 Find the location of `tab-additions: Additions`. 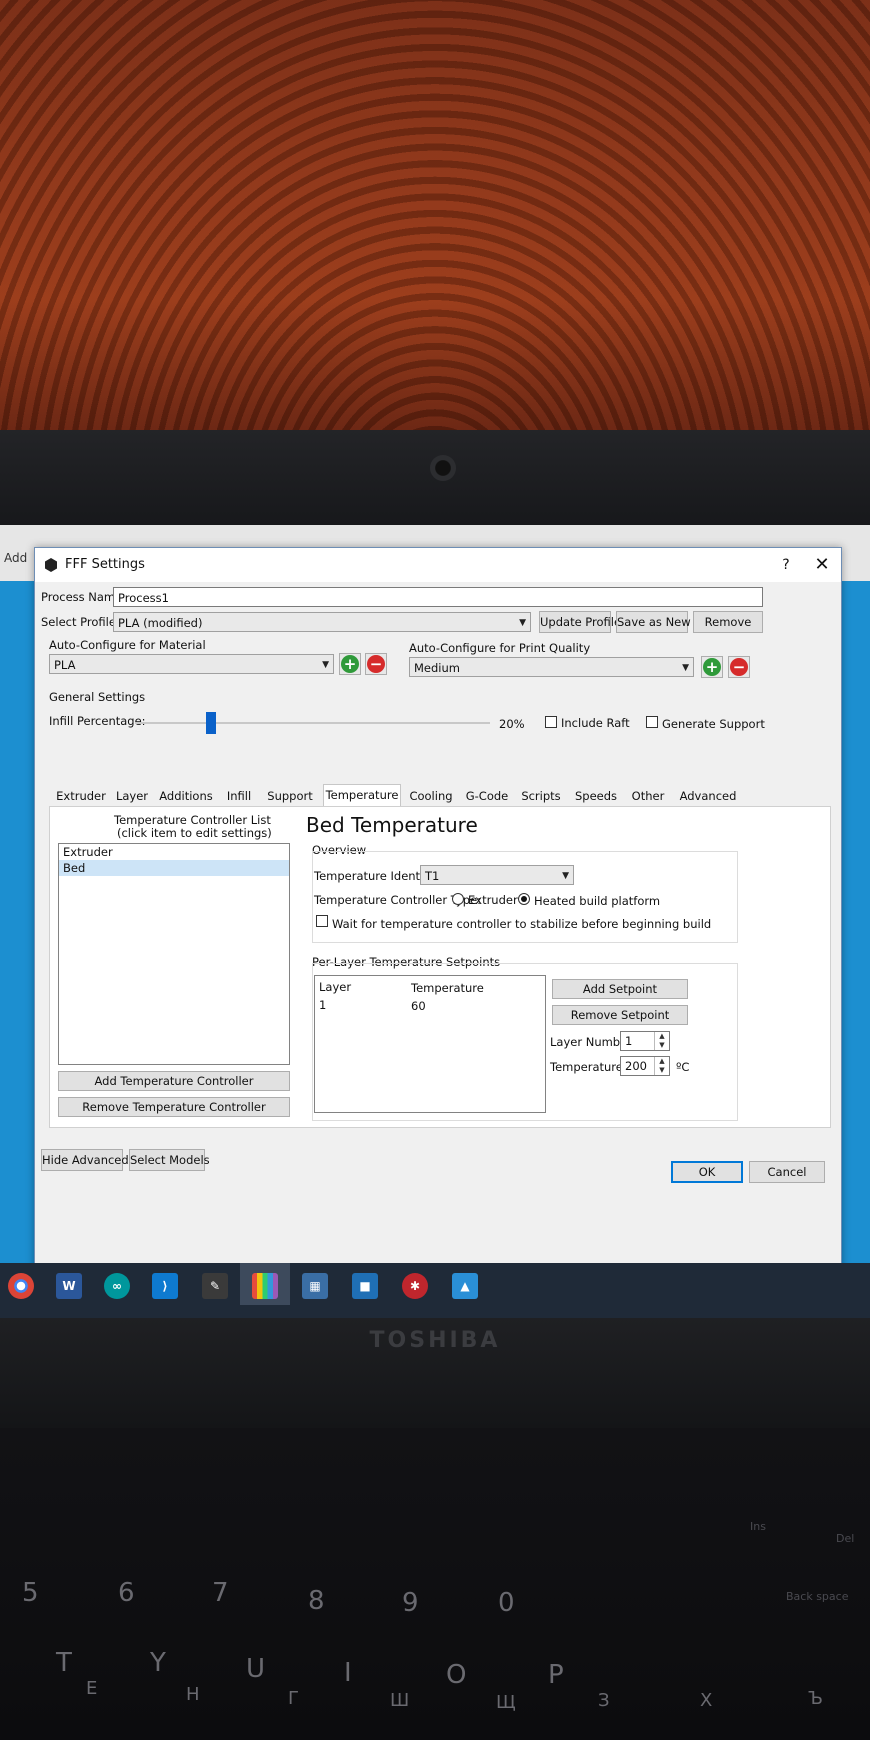

tab-additions: Additions is located at coordinates (186, 796).